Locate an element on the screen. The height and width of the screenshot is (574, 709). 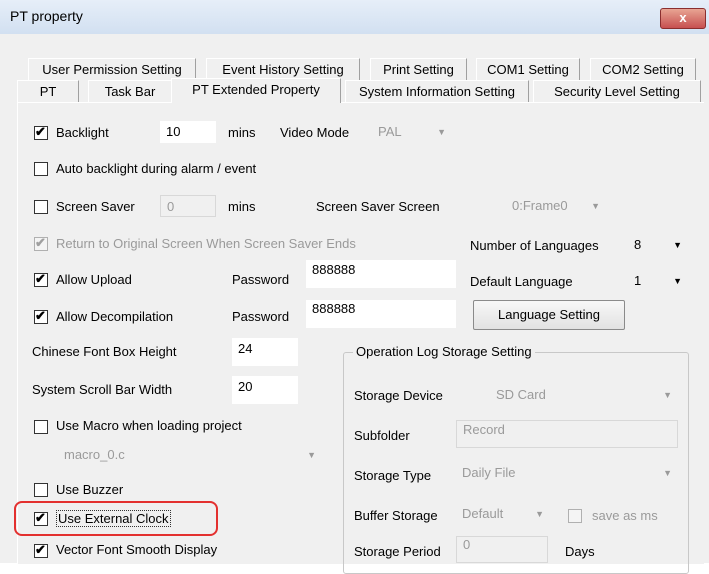
macro-file-value: macro_0.c is located at coordinates (94, 454).